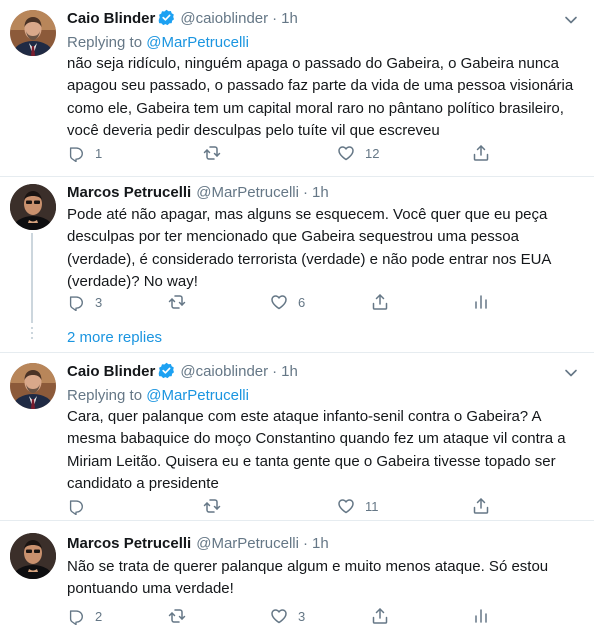 The height and width of the screenshot is (638, 594). I want to click on like-button: 11, so click(358, 506).